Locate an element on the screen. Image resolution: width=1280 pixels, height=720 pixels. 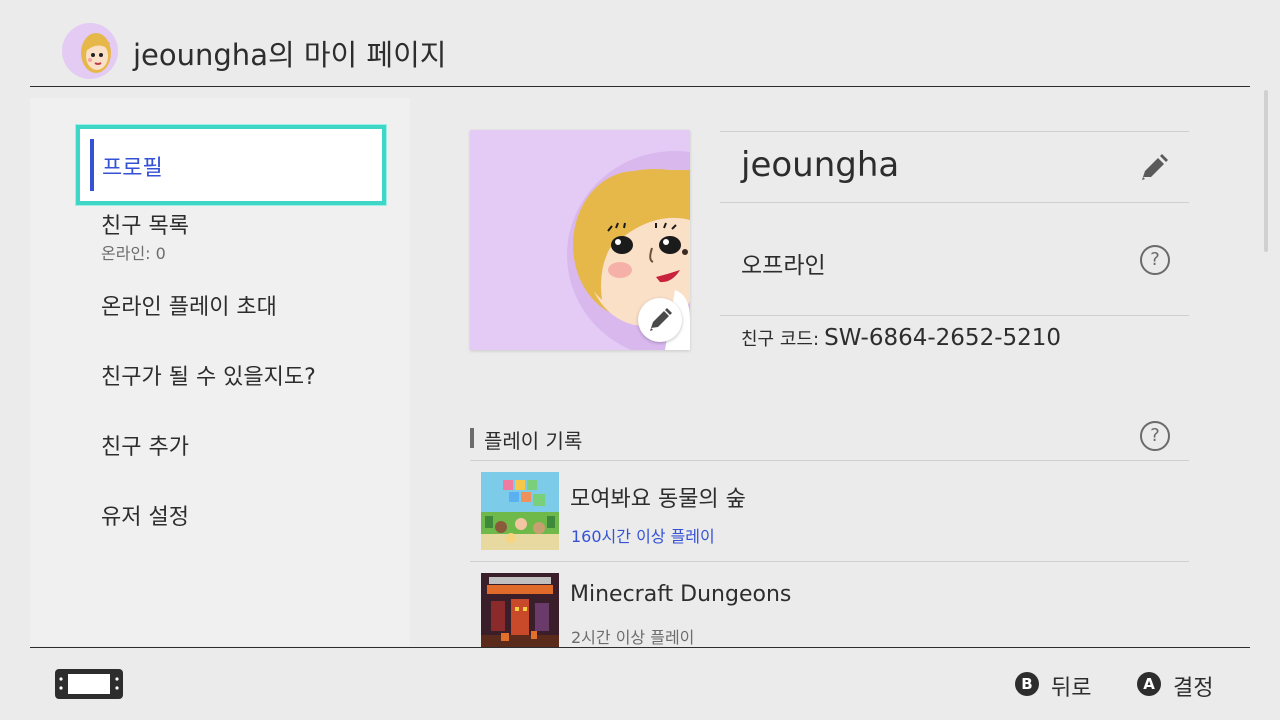
selection-indicator is located at coordinates (92, 165).